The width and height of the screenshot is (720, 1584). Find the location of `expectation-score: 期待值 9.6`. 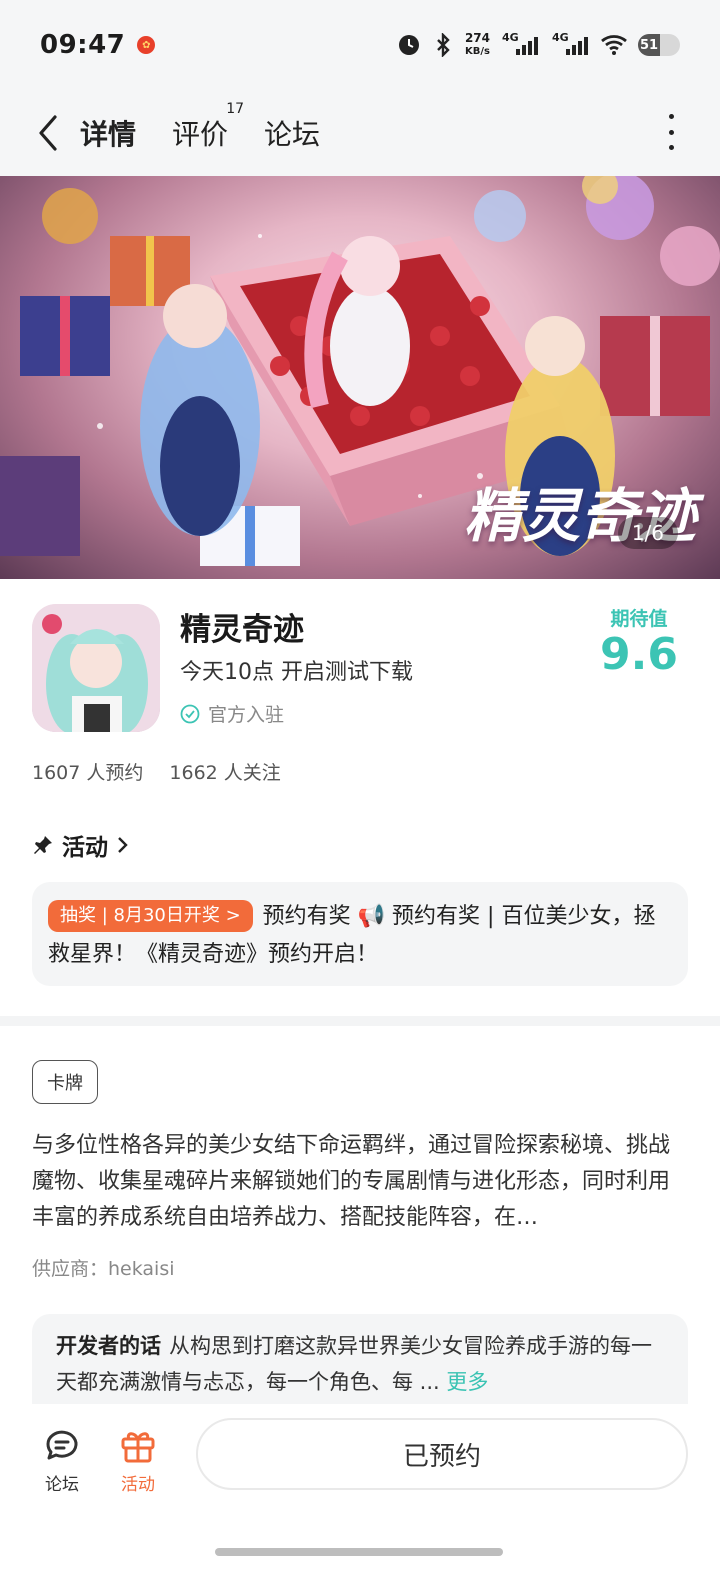

expectation-score: 期待值 9.6 is located at coordinates (639, 641).